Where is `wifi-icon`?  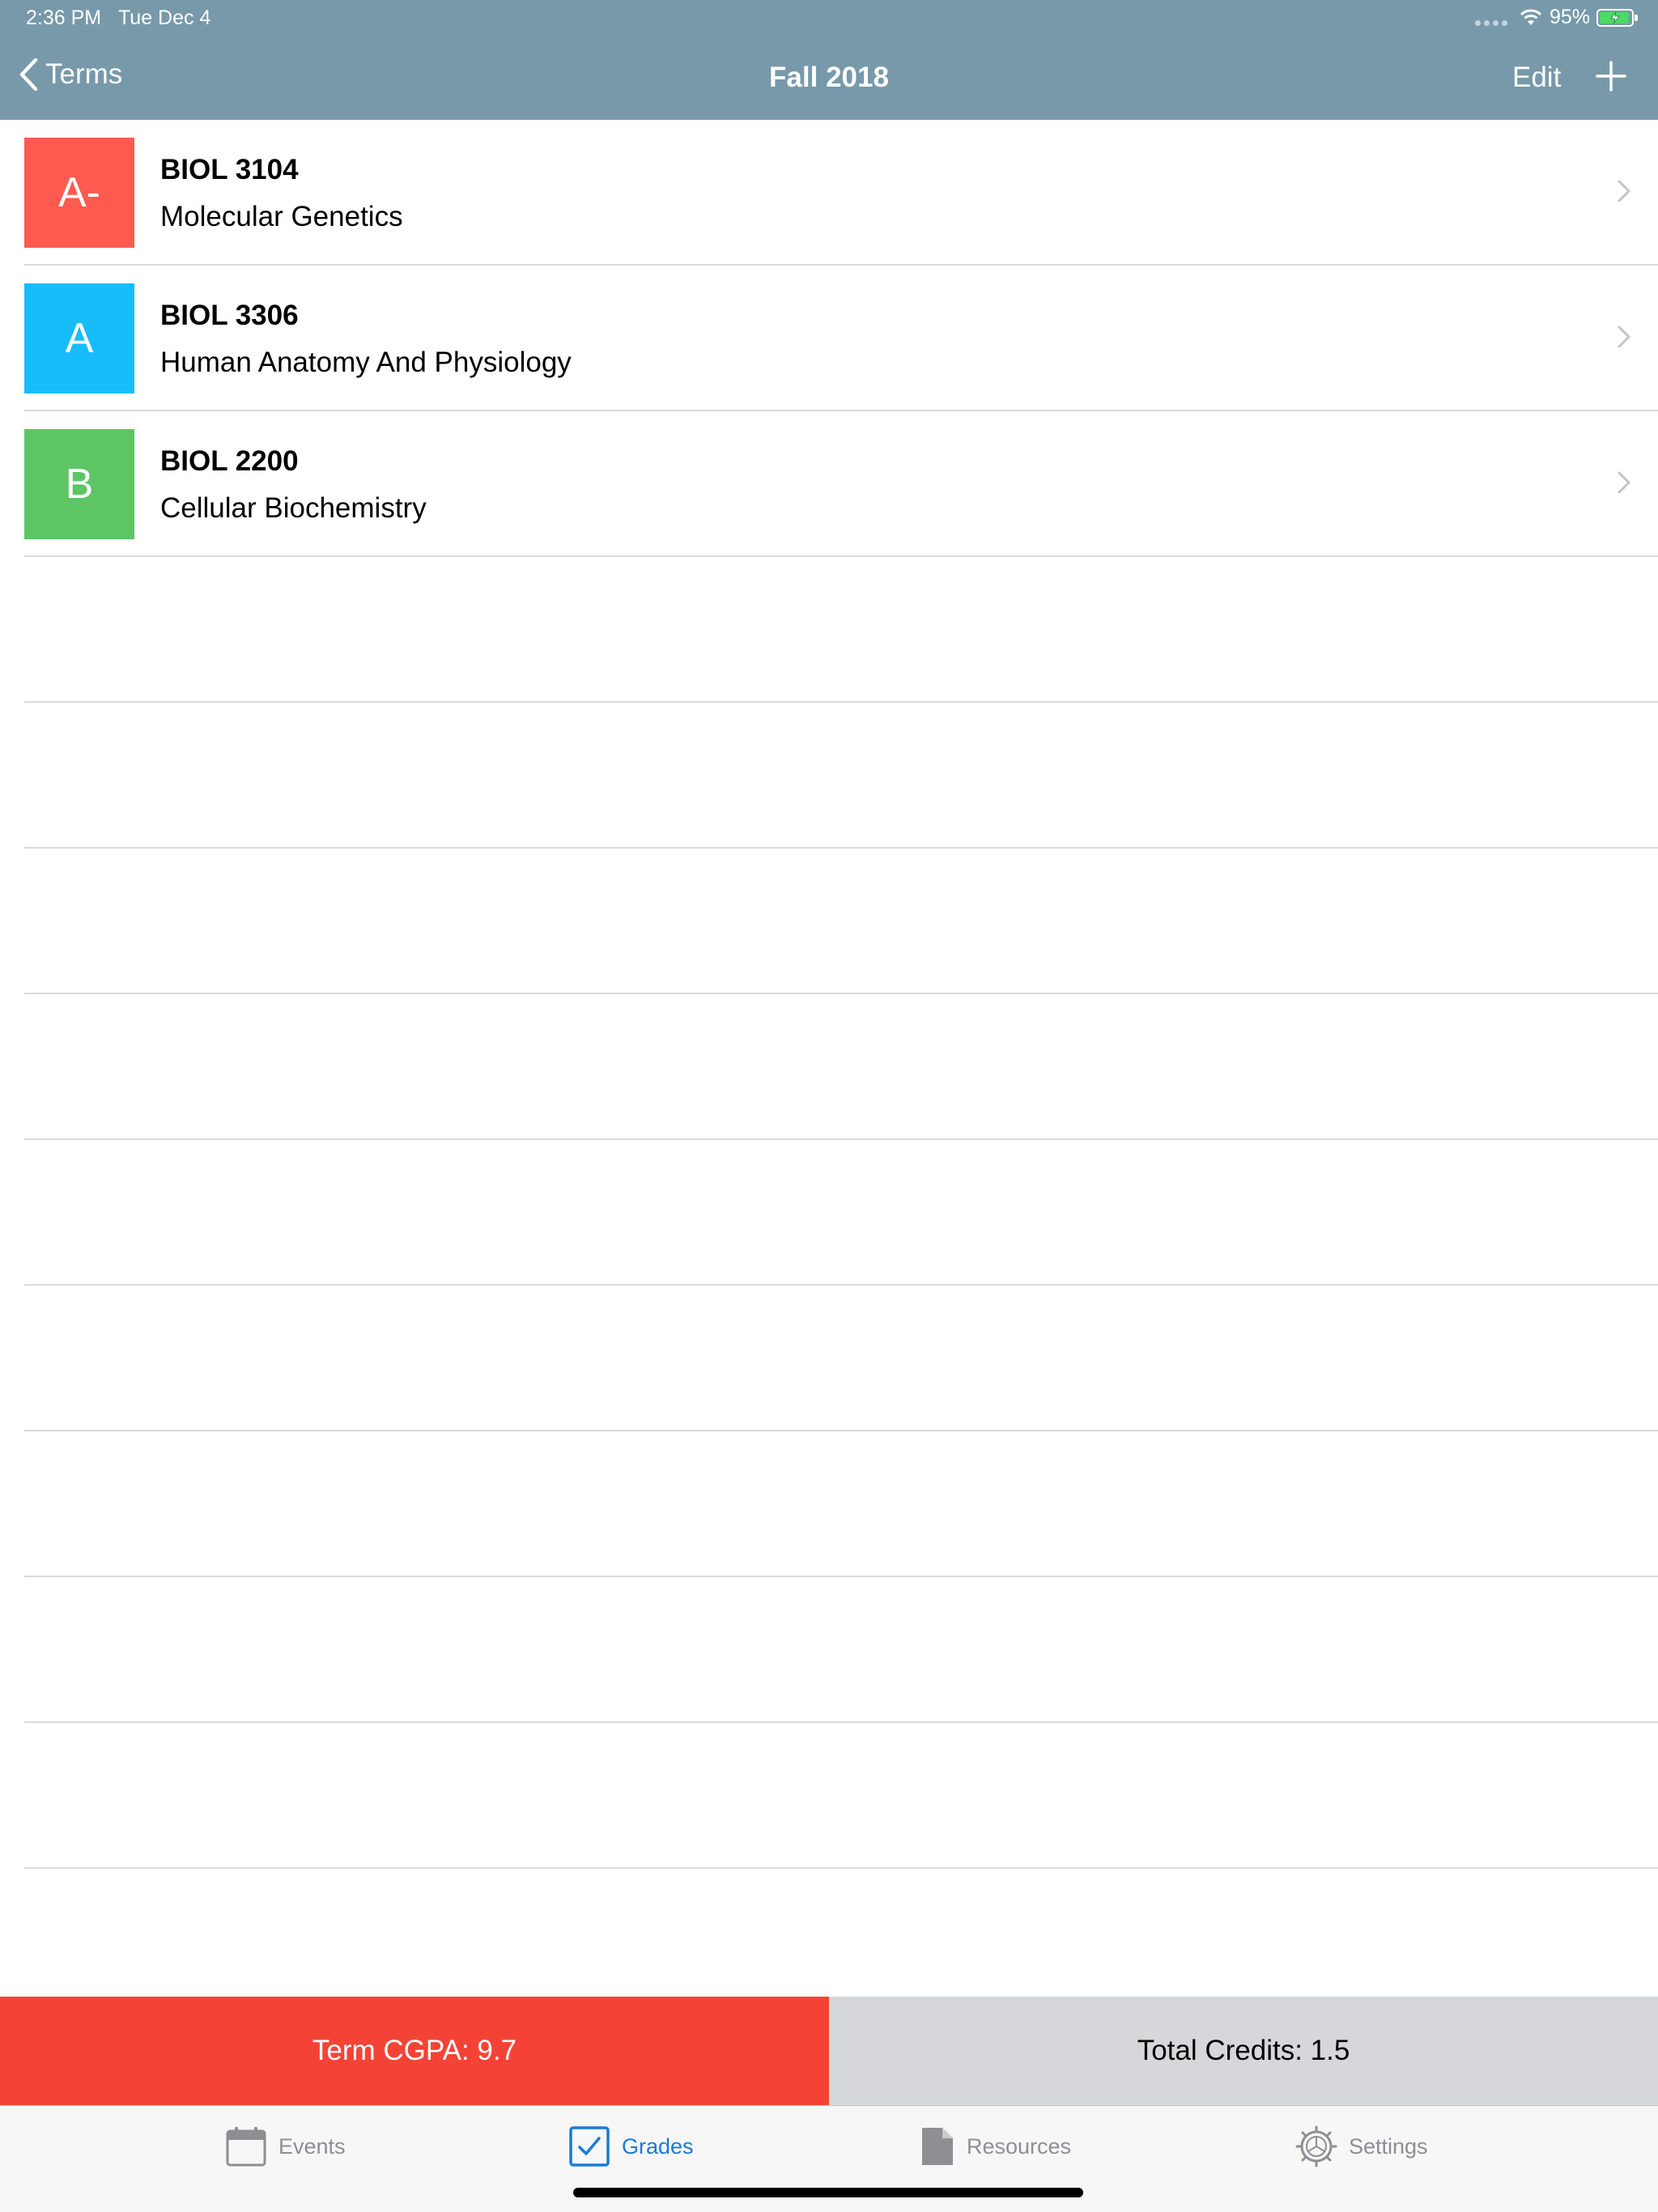
wifi-icon is located at coordinates (1531, 17).